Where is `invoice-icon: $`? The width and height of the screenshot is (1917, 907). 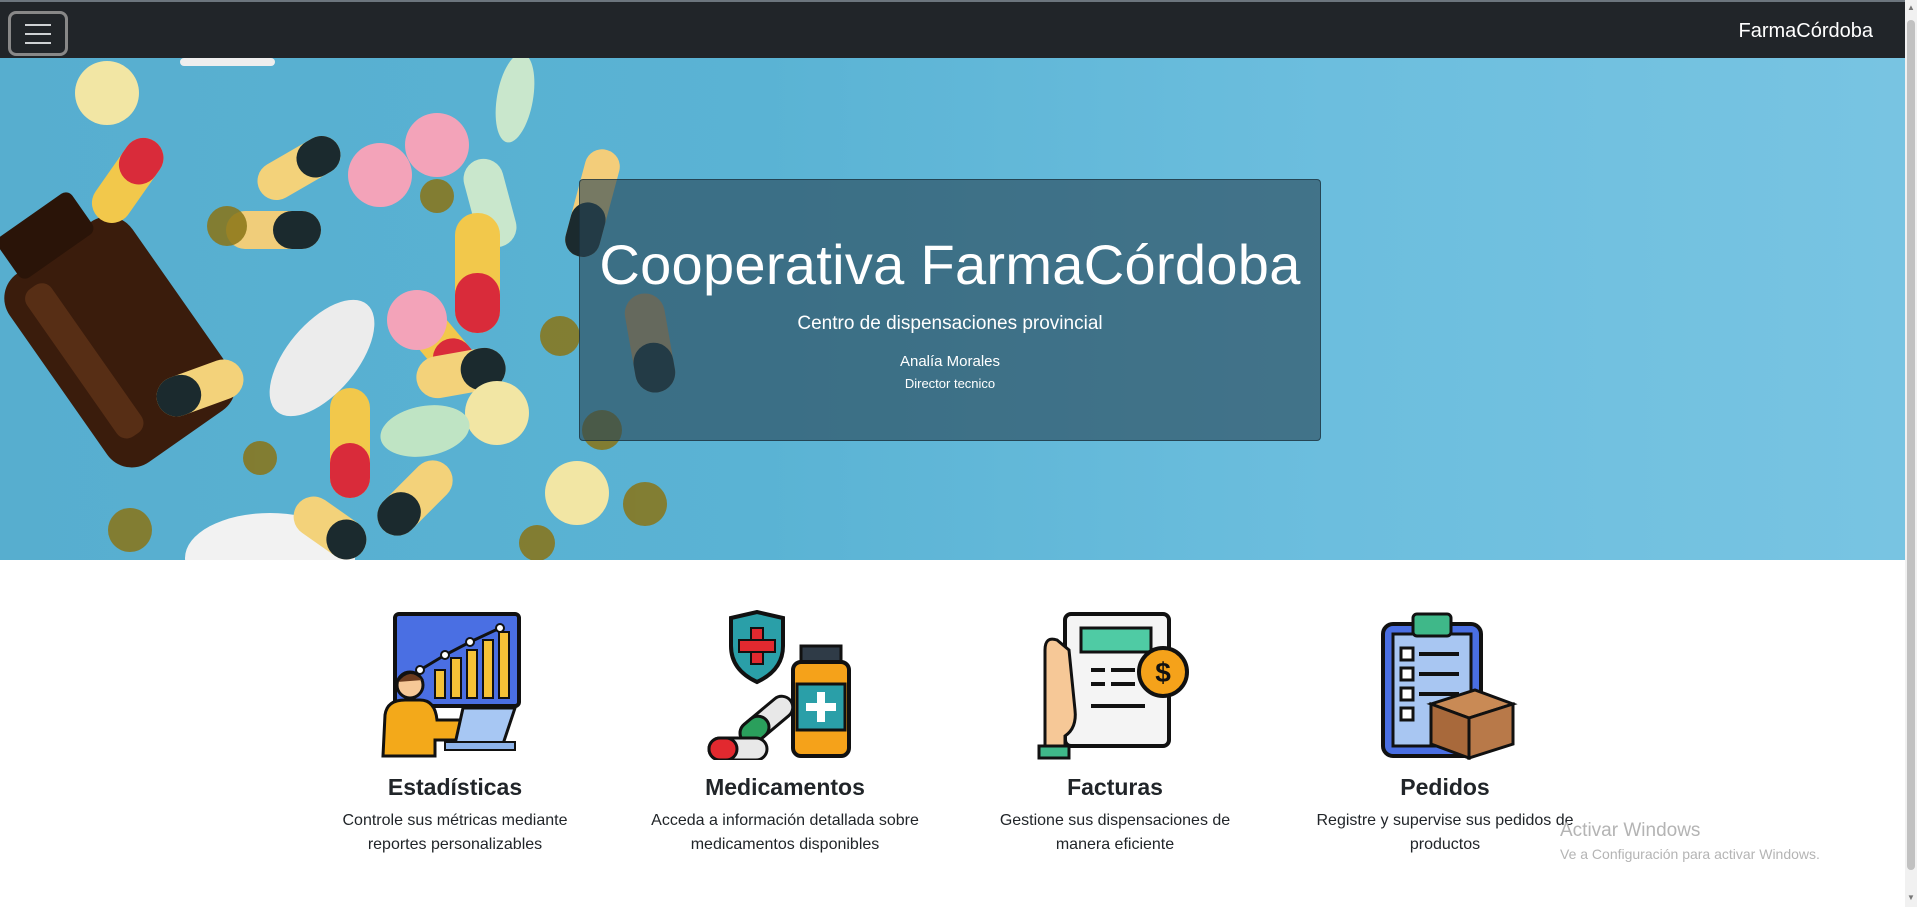 invoice-icon: $ is located at coordinates (1113, 686).